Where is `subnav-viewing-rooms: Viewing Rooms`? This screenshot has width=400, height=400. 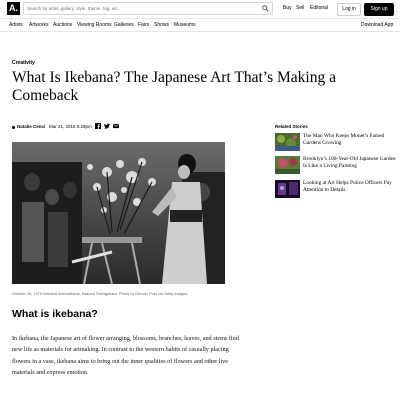
subnav-viewing-rooms: Viewing Rooms is located at coordinates (94, 25).